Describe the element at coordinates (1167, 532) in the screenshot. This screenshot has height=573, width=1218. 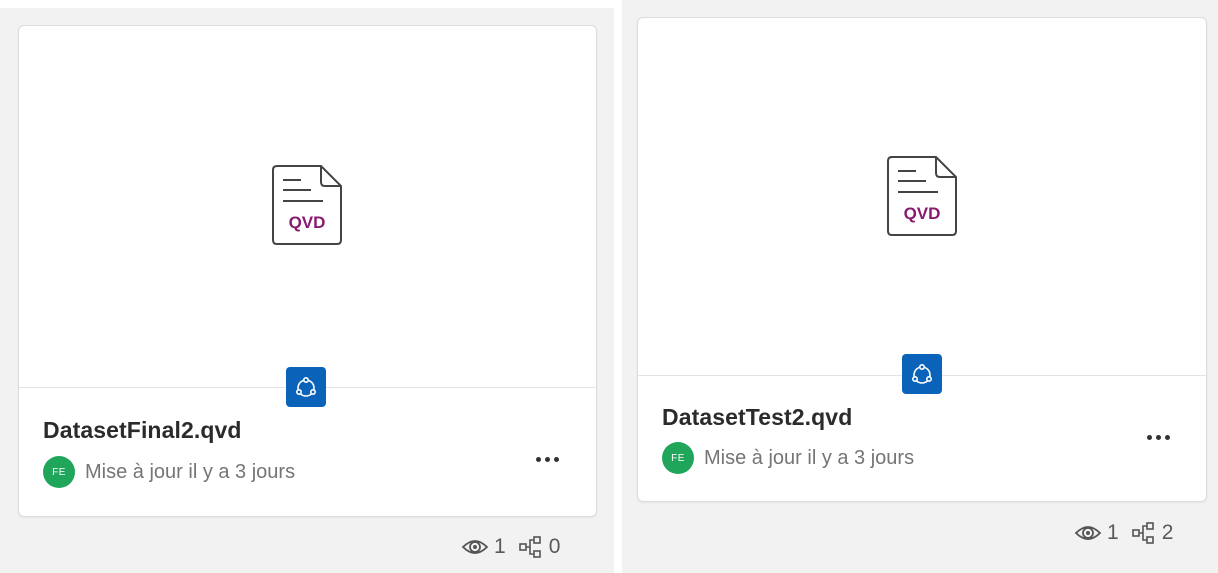
I see `lineage-count: 2` at that location.